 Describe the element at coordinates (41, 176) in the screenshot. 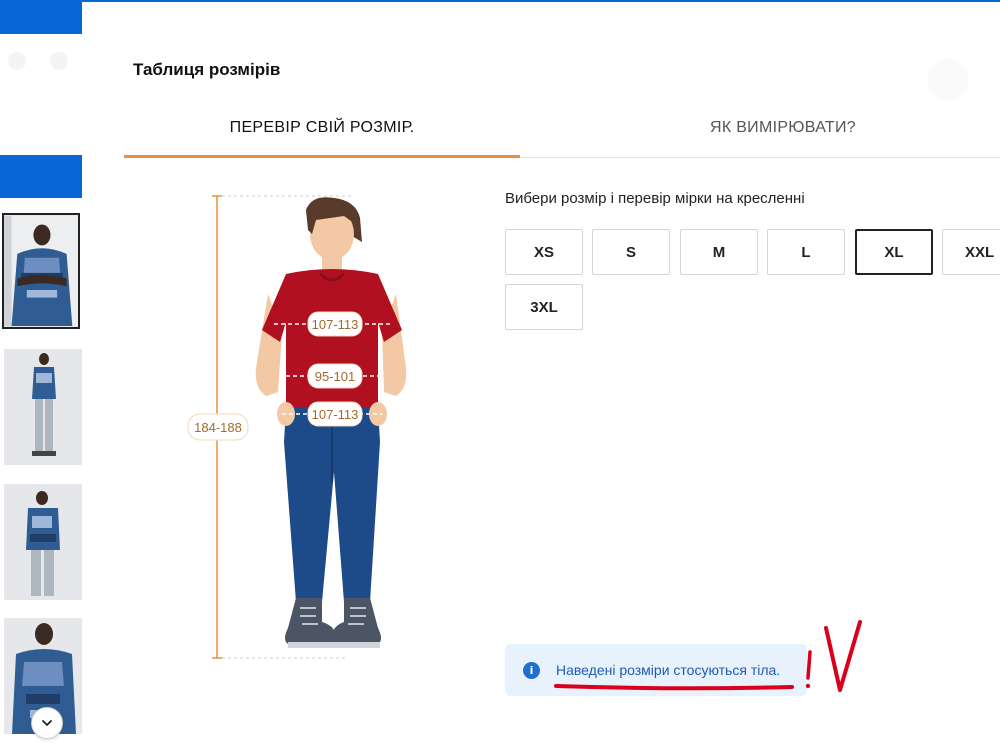

I see `gallery-blue-bar` at that location.